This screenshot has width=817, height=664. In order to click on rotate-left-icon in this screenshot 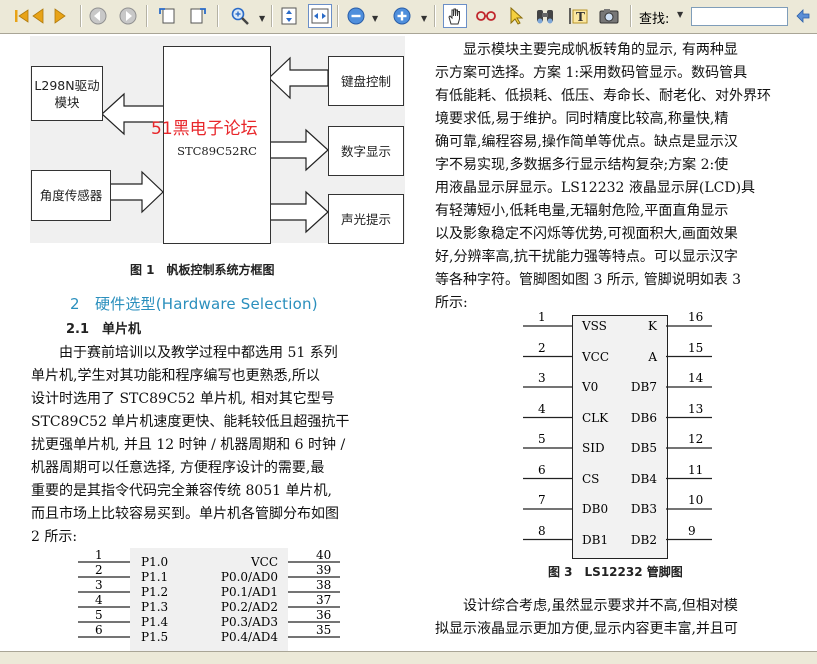, I will do `click(167, 16)`.